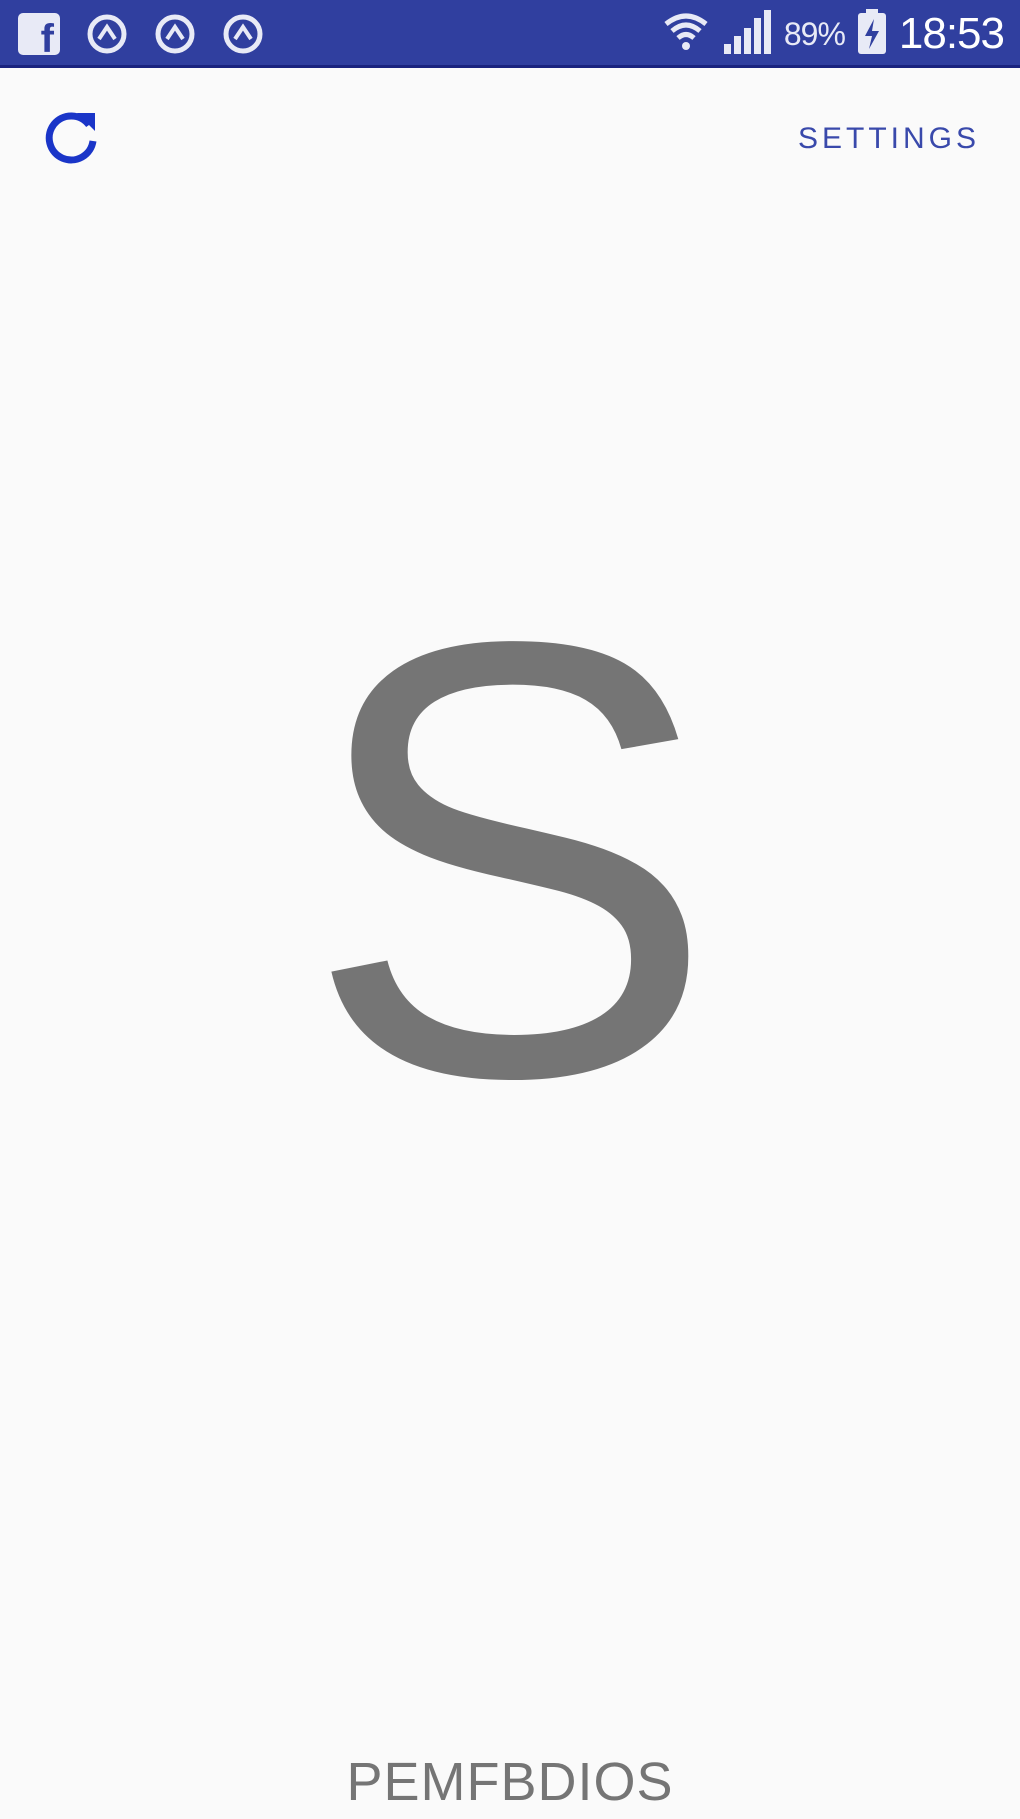  I want to click on battery-percent: 89%, so click(814, 33).